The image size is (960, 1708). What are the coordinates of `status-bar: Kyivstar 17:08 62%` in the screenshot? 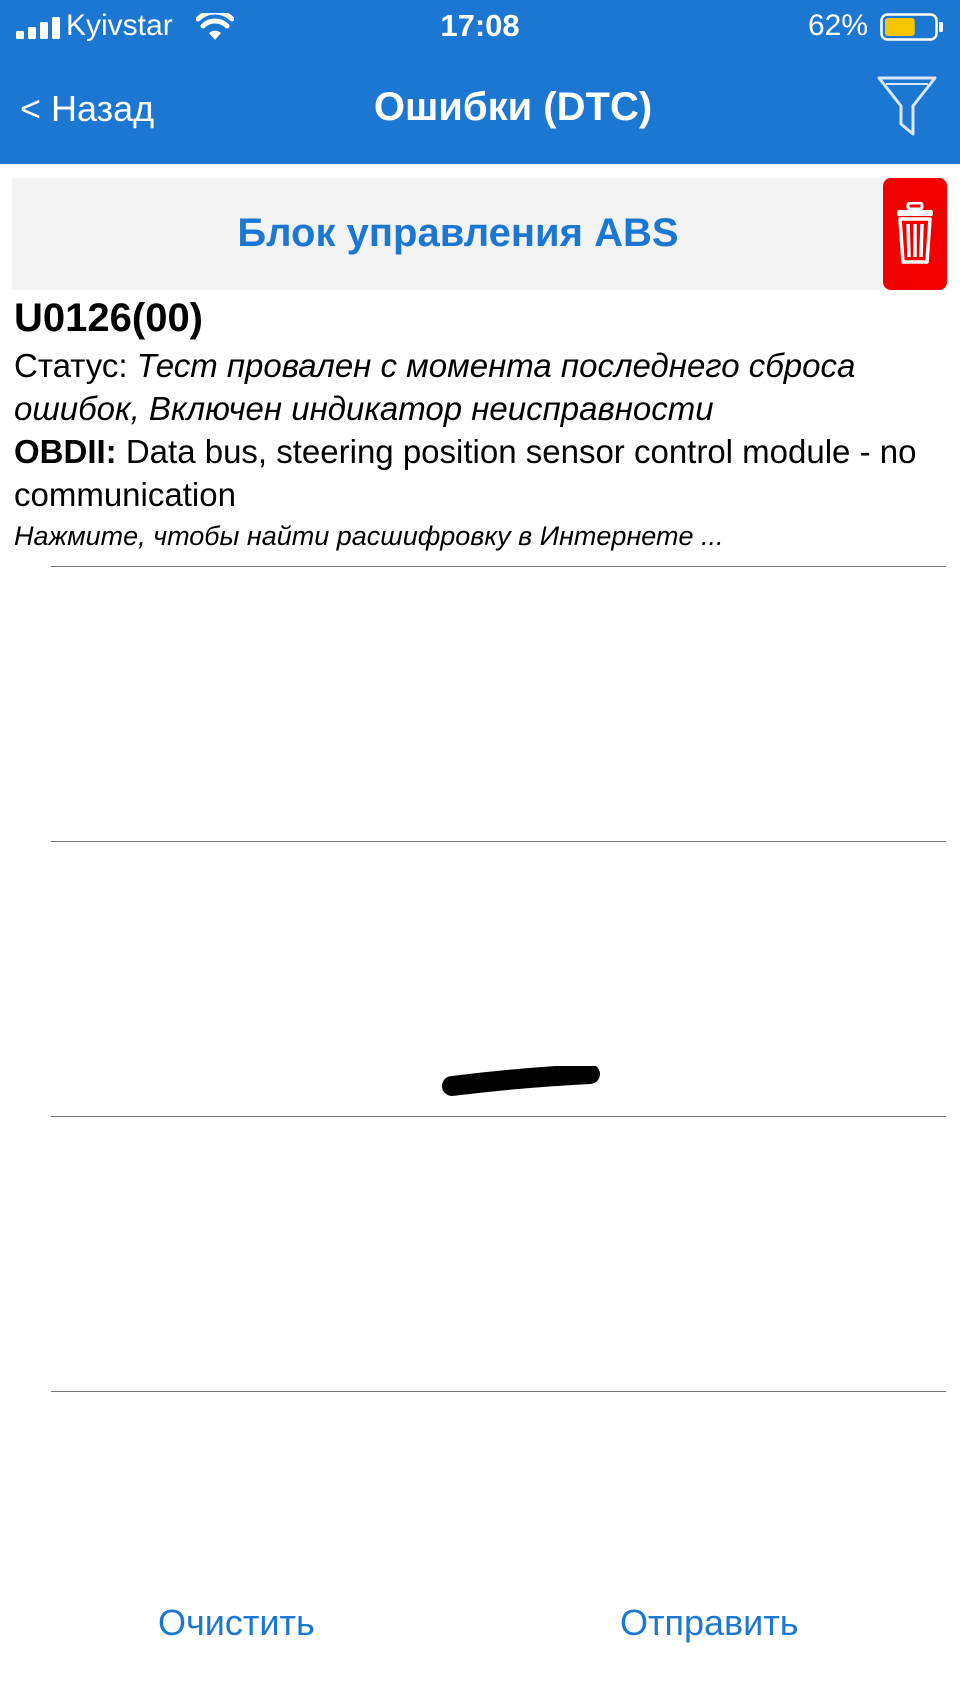 It's located at (480, 27).